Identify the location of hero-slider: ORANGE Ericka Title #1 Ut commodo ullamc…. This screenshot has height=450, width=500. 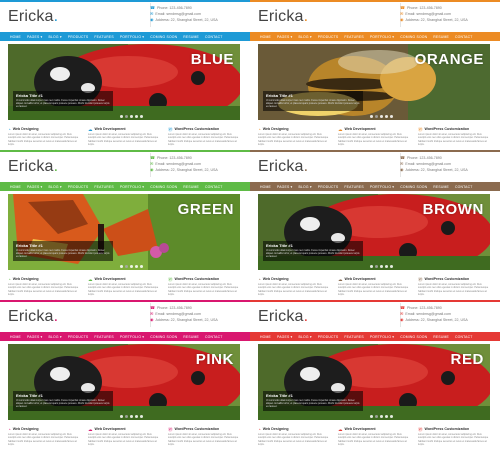
(374, 82).